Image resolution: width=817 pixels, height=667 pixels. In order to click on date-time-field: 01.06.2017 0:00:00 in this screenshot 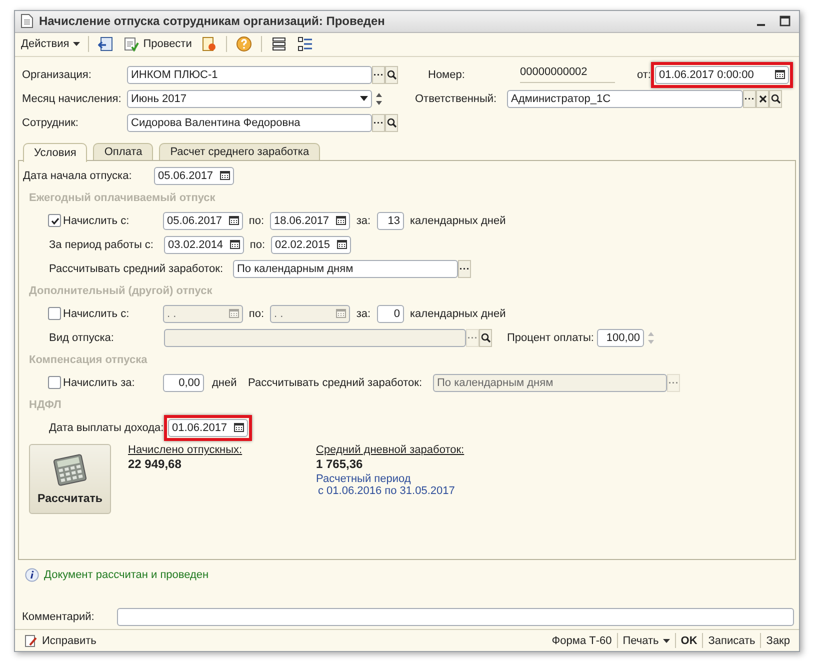, I will do `click(722, 75)`.